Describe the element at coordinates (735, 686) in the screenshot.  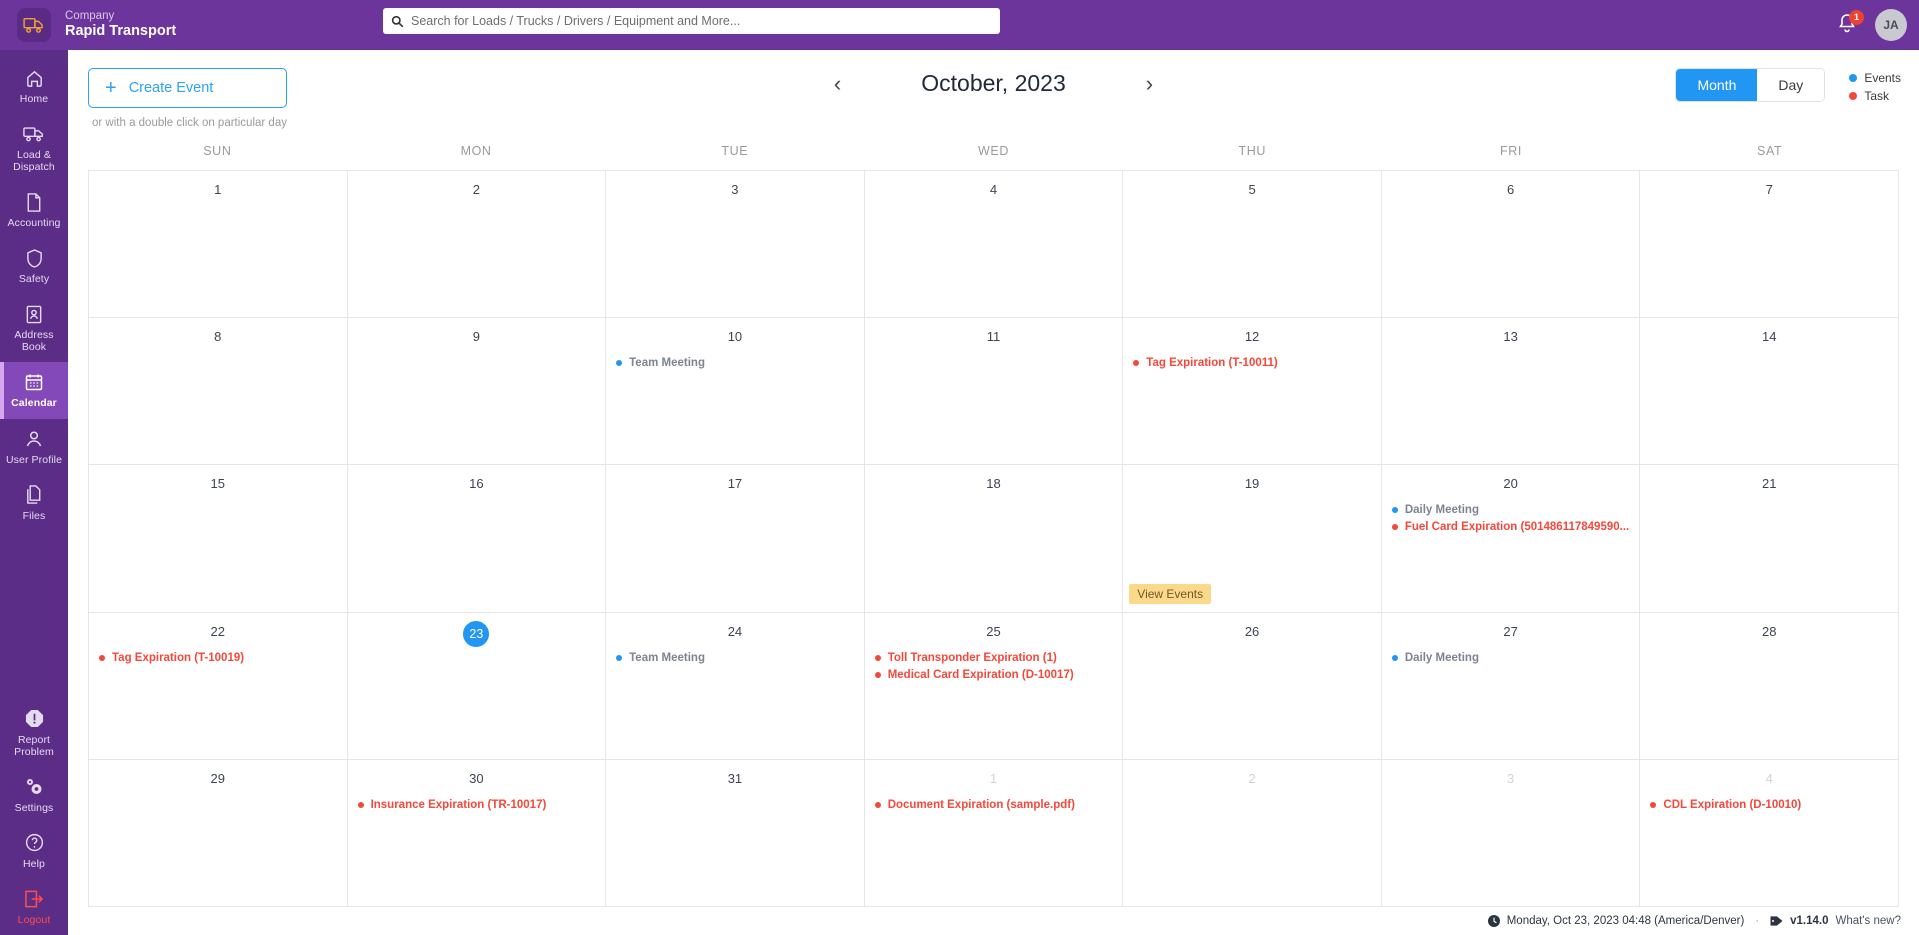
I see `calendar-day-cell: 24 Team Meeting` at that location.